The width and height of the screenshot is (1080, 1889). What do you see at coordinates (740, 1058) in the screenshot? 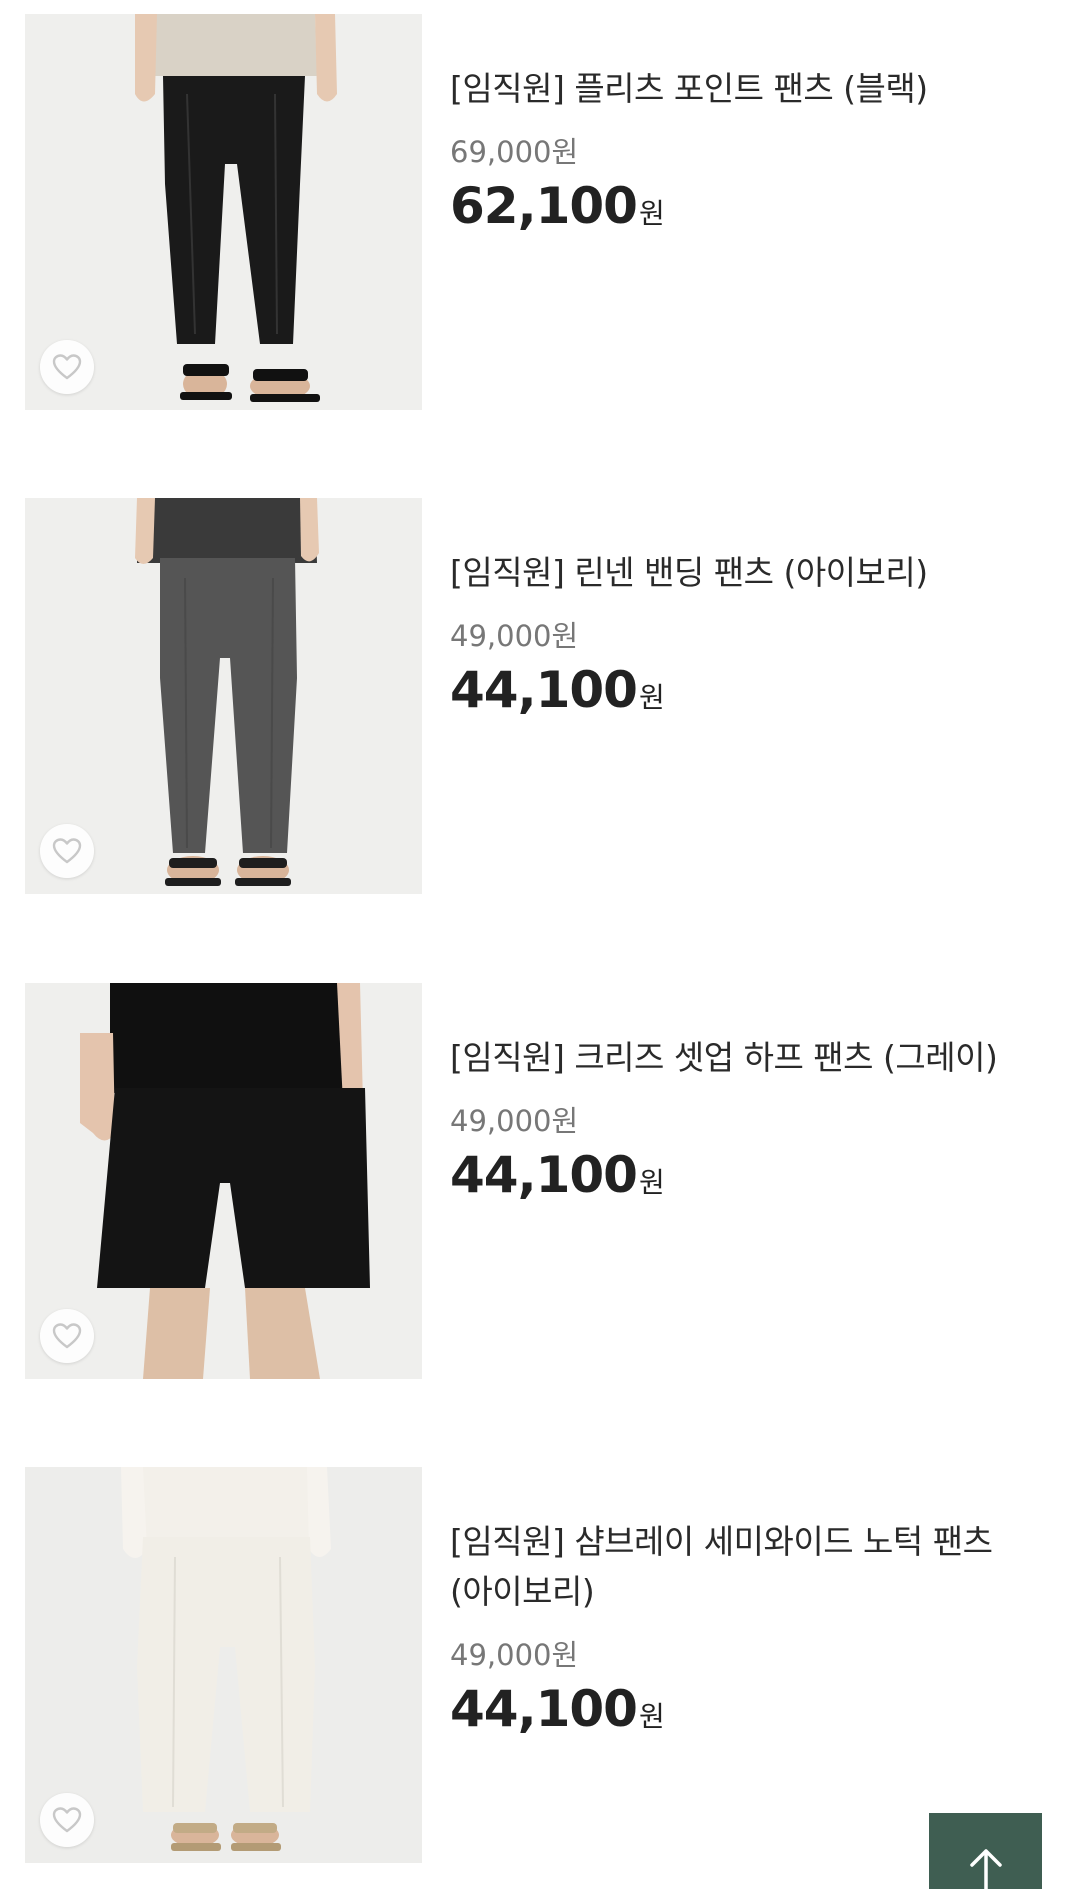
I see `product-name: [임직원] 크리즈 셋업 하프 팬츠 (그레이)` at bounding box center [740, 1058].